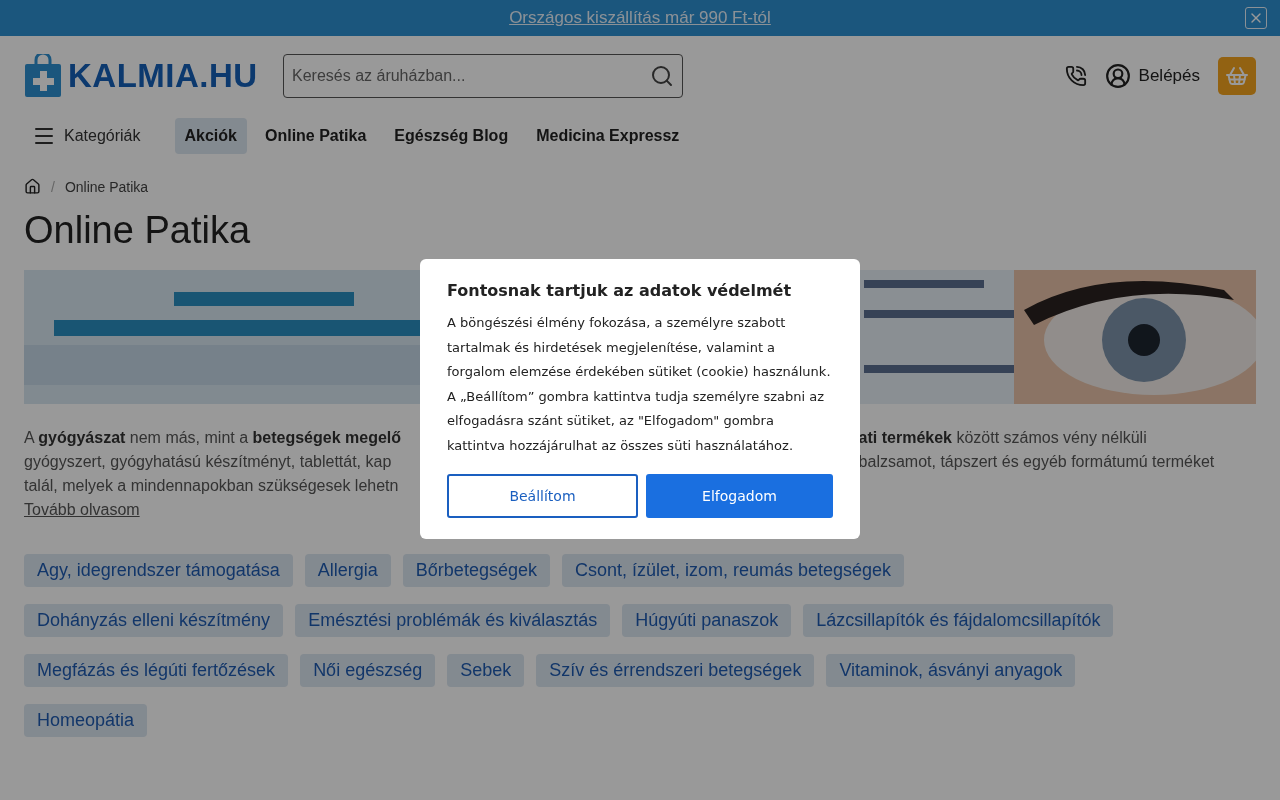 Image resolution: width=1280 pixels, height=800 pixels. Describe the element at coordinates (210, 136) in the screenshot. I see `nav-link: Akciók` at that location.